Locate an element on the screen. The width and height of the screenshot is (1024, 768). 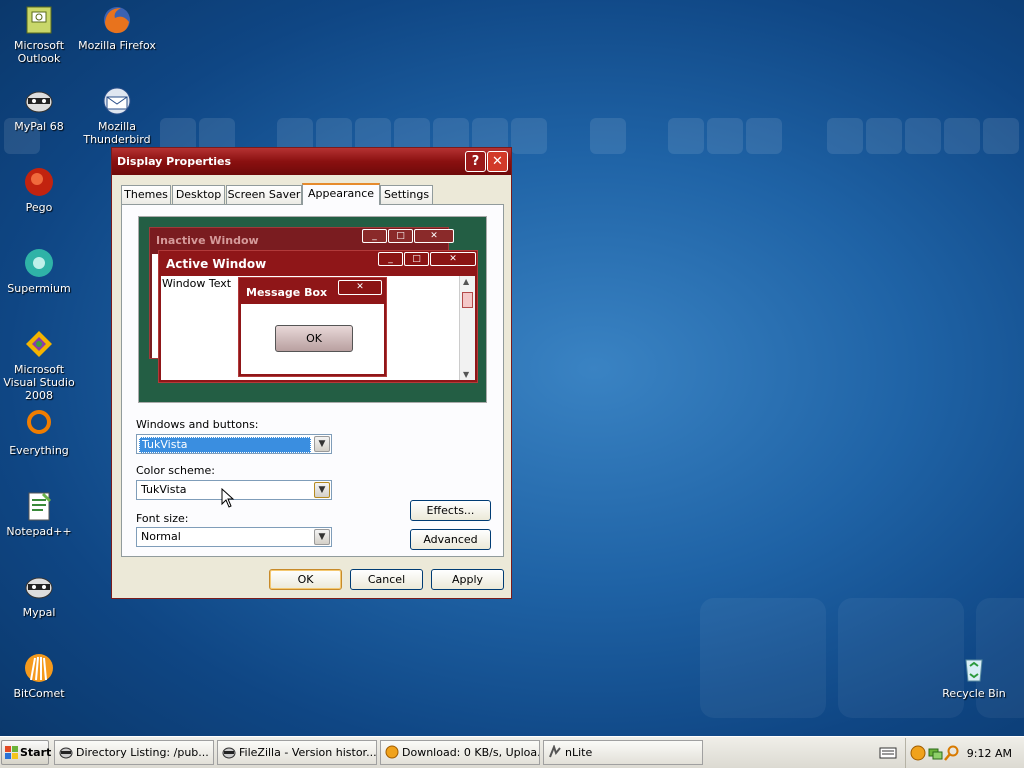
tab-settings: Settings is located at coordinates (406, 194).